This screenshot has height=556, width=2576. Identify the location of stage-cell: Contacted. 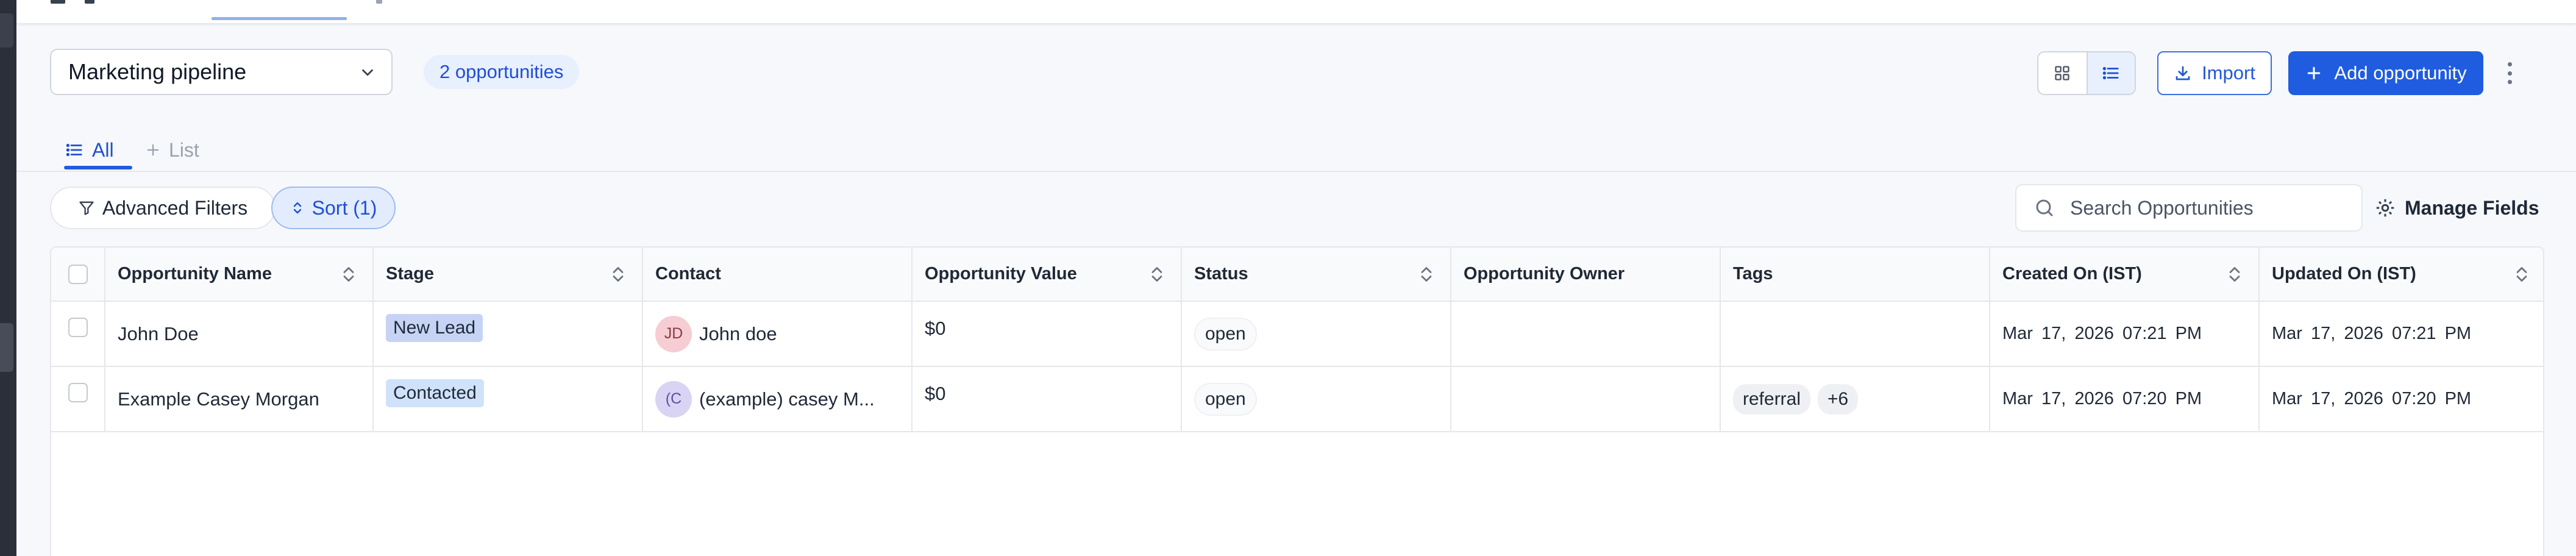
(508, 399).